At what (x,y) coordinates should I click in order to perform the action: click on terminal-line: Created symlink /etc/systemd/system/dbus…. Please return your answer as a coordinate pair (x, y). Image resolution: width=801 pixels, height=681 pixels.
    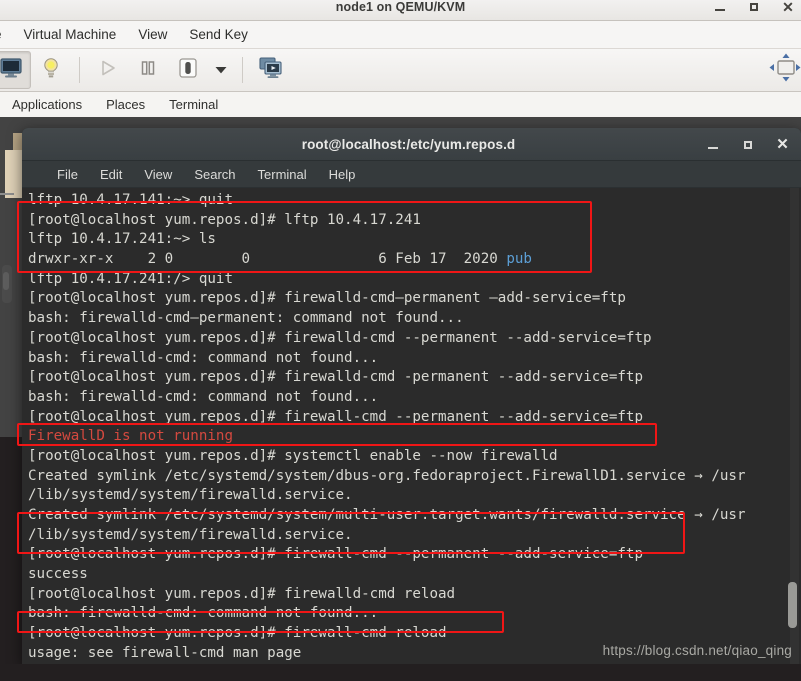
    Looking at the image, I should click on (387, 475).